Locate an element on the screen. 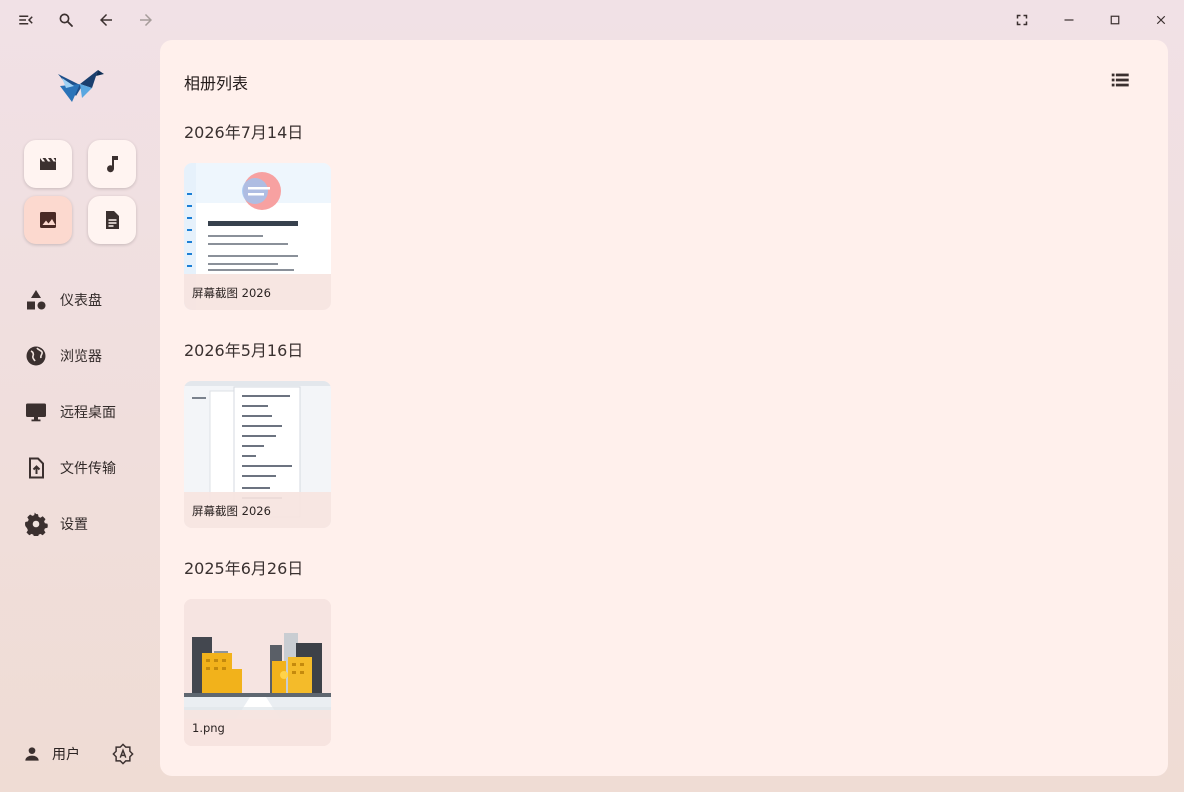 This screenshot has width=1184, height=792. group-date: 2026年5月16日 is located at coordinates (244, 350).